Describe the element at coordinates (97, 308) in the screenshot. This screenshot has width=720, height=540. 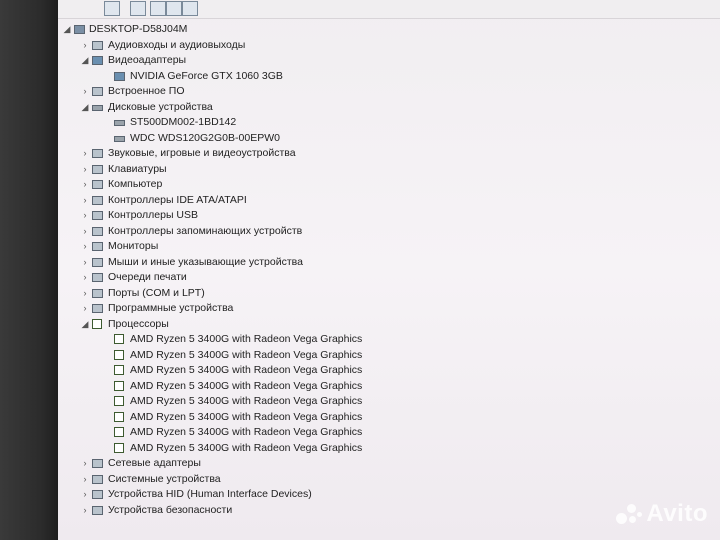
I see `software-device-icon` at that location.